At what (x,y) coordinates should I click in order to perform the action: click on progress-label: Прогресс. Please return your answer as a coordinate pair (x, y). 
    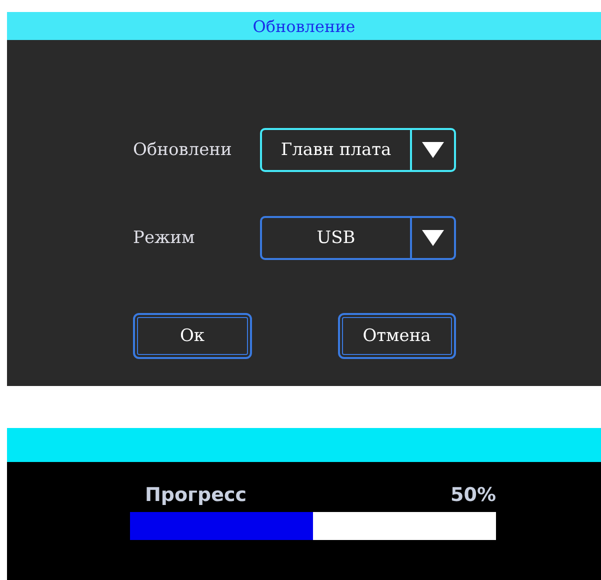
    Looking at the image, I should click on (195, 495).